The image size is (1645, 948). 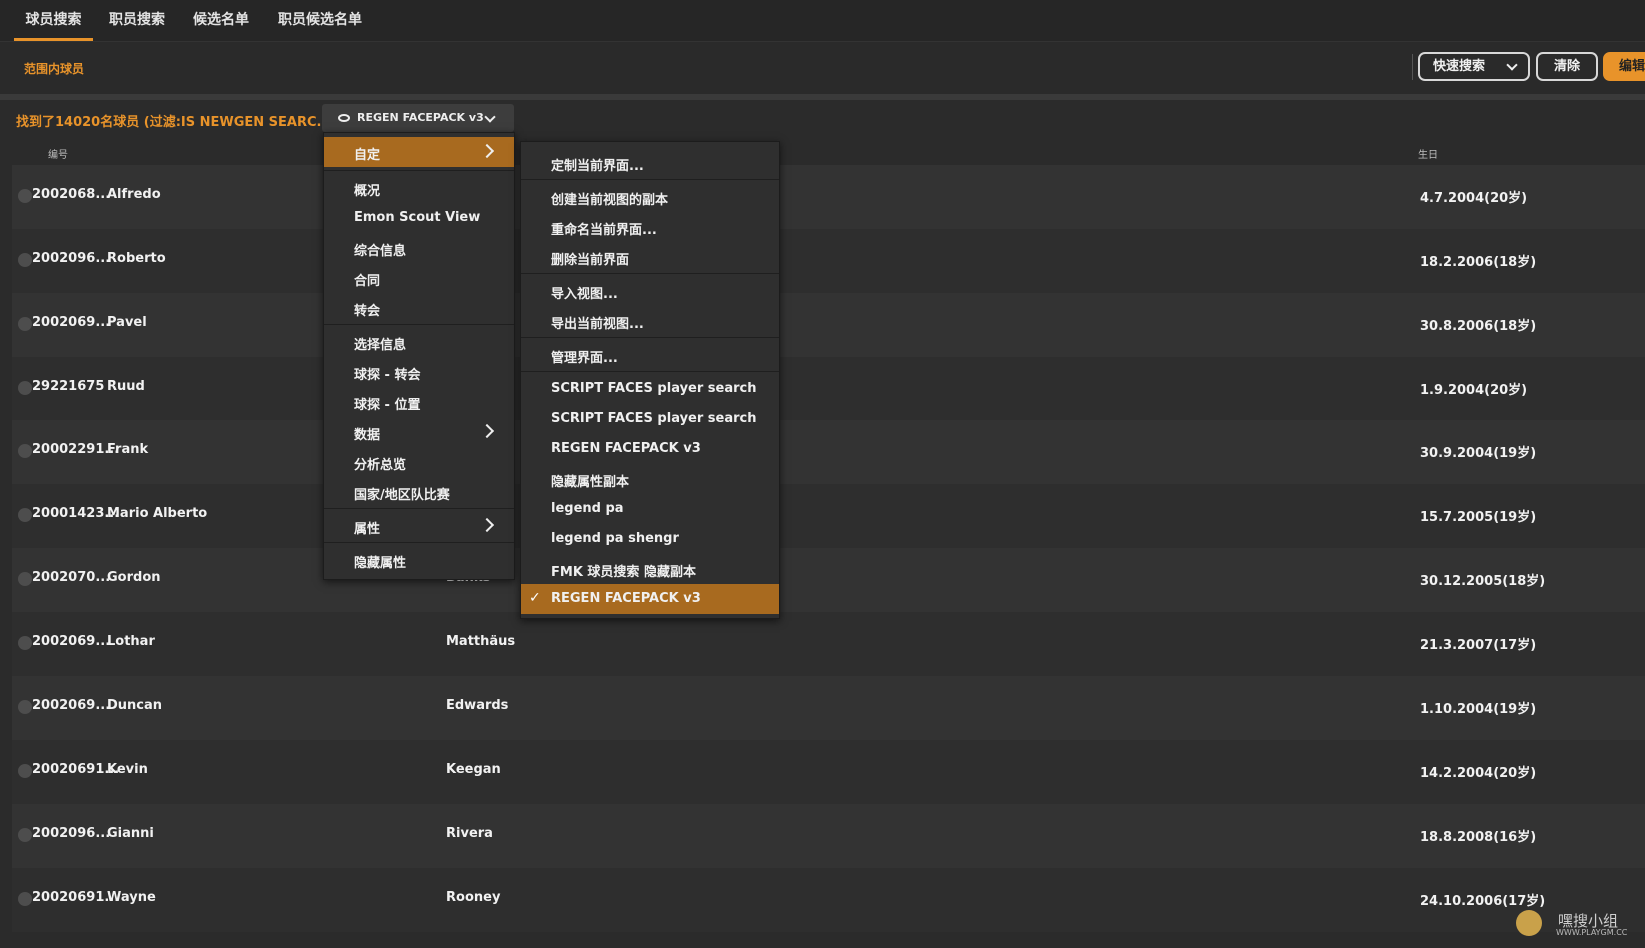 I want to click on submenu-item: REGEN FACEPACK v3, so click(x=650, y=449).